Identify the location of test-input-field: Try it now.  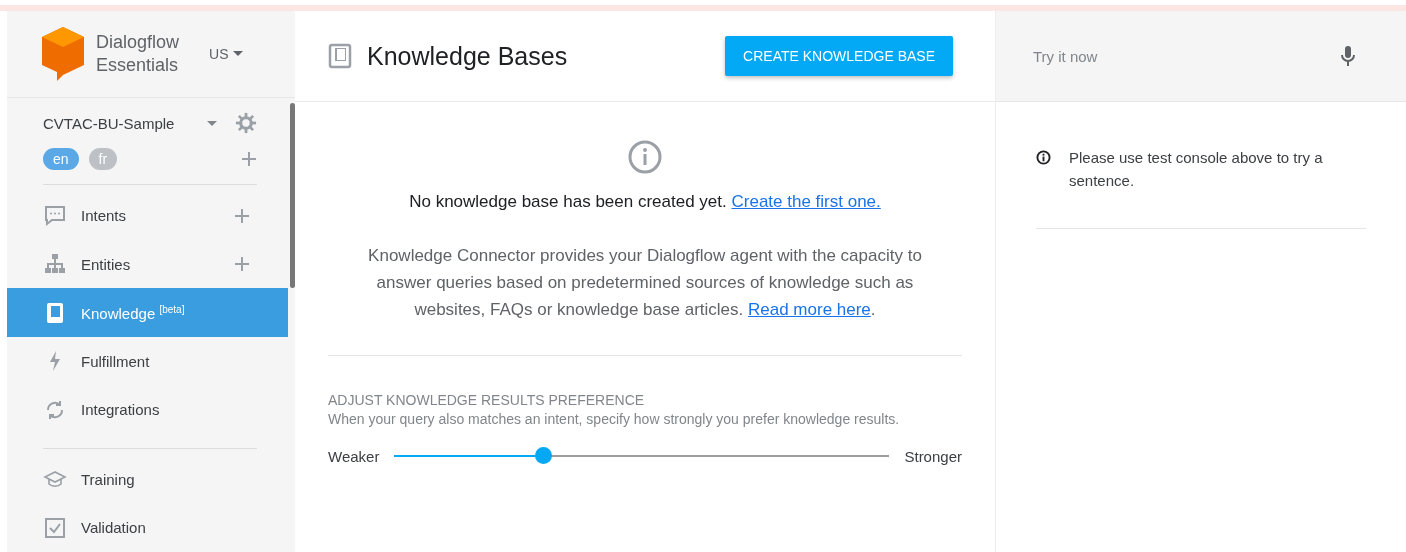
(1185, 56).